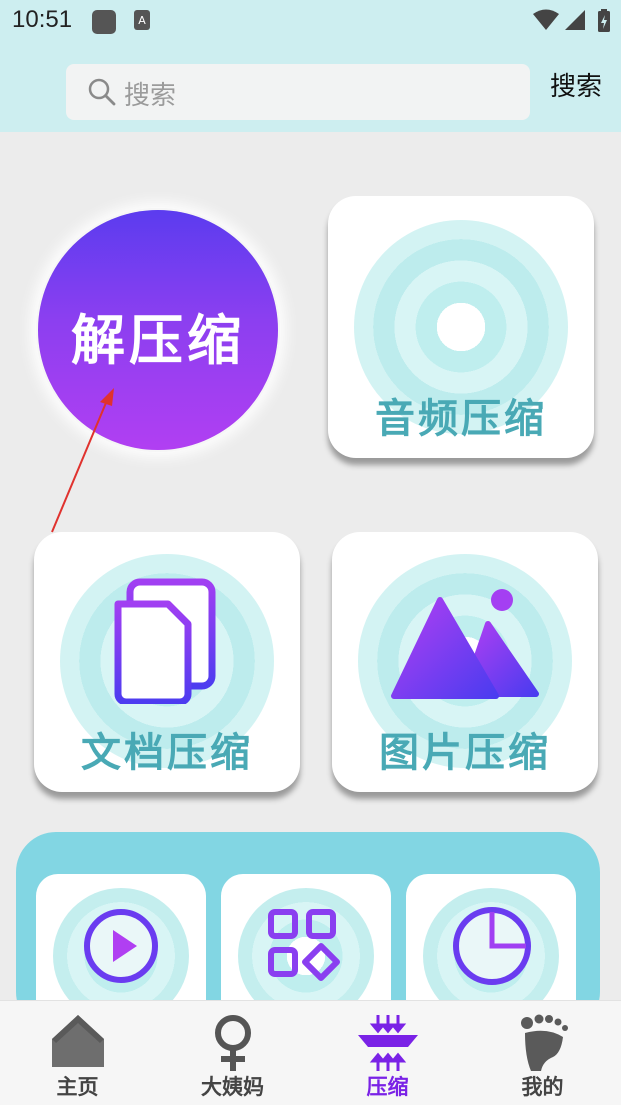 The image size is (621, 1105). I want to click on status-time: 10:51, so click(42, 19).